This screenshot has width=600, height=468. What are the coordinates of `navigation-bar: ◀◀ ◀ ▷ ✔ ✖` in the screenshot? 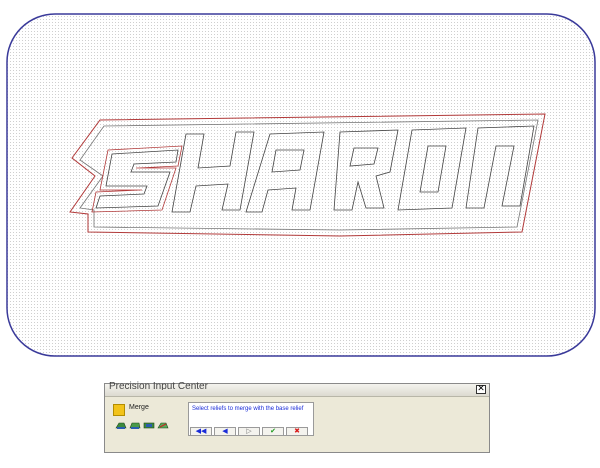 It's located at (251, 432).